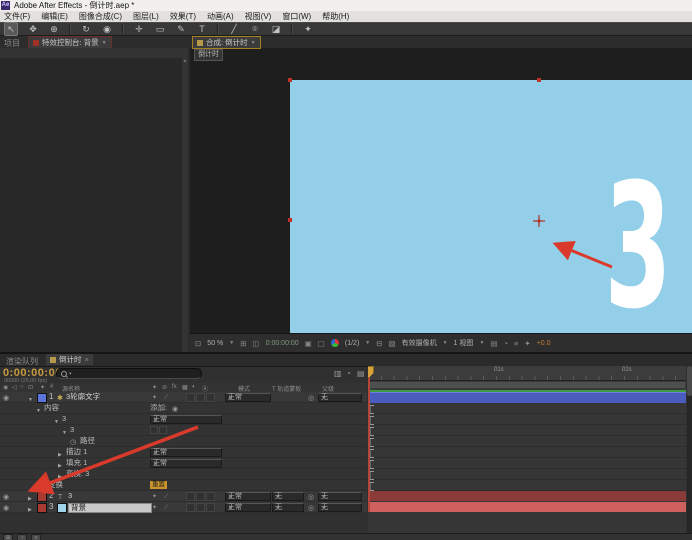  I want to click on show-snapshot-icon: ▢, so click(321, 343).